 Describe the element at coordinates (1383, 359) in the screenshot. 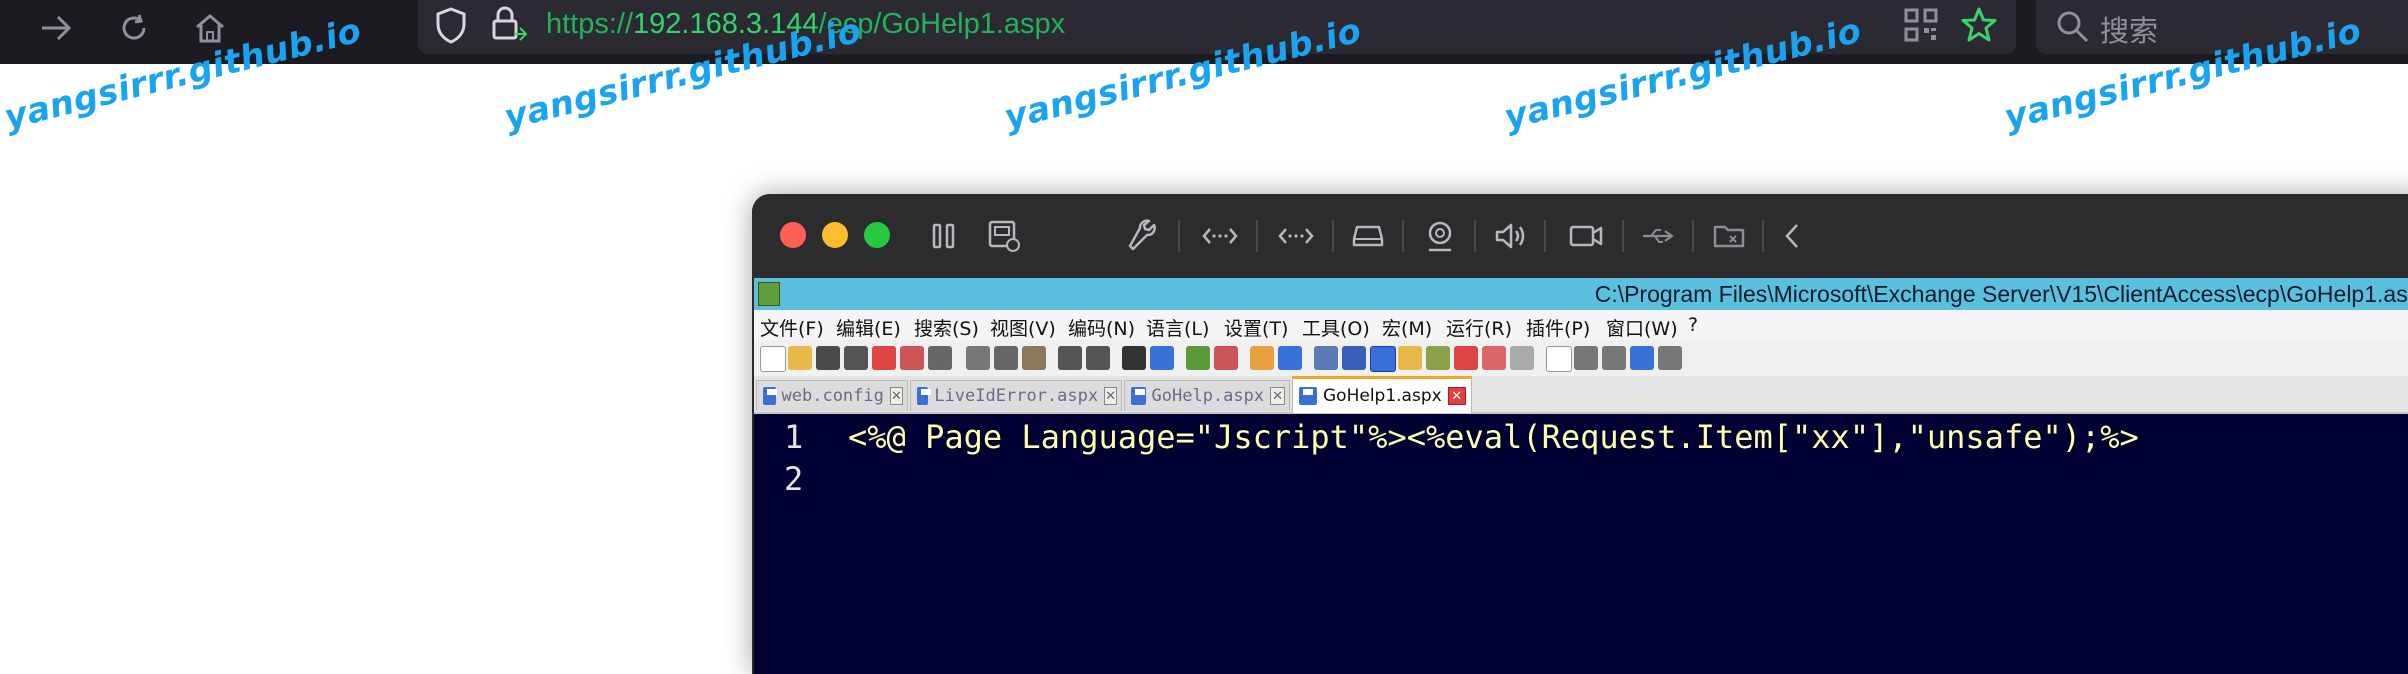

I see `indent-guide-icon` at that location.